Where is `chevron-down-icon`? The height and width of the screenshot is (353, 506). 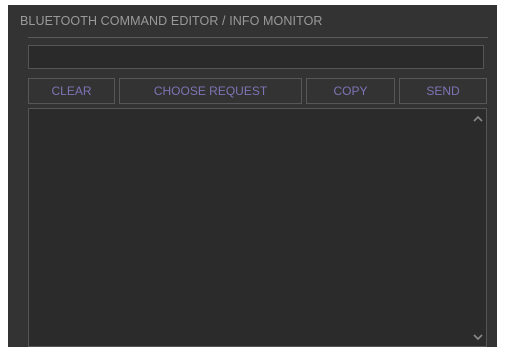
chevron-down-icon is located at coordinates (478, 337).